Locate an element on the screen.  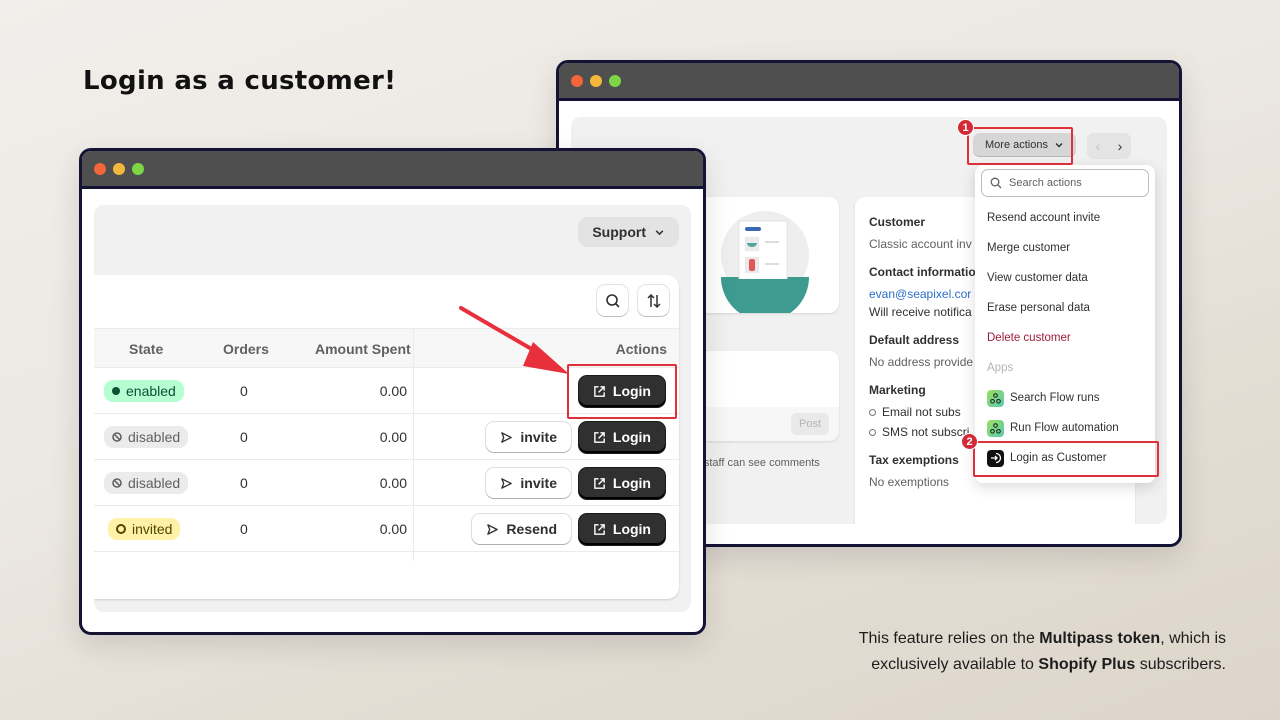
next-customer-button: › is located at coordinates (1120, 146).